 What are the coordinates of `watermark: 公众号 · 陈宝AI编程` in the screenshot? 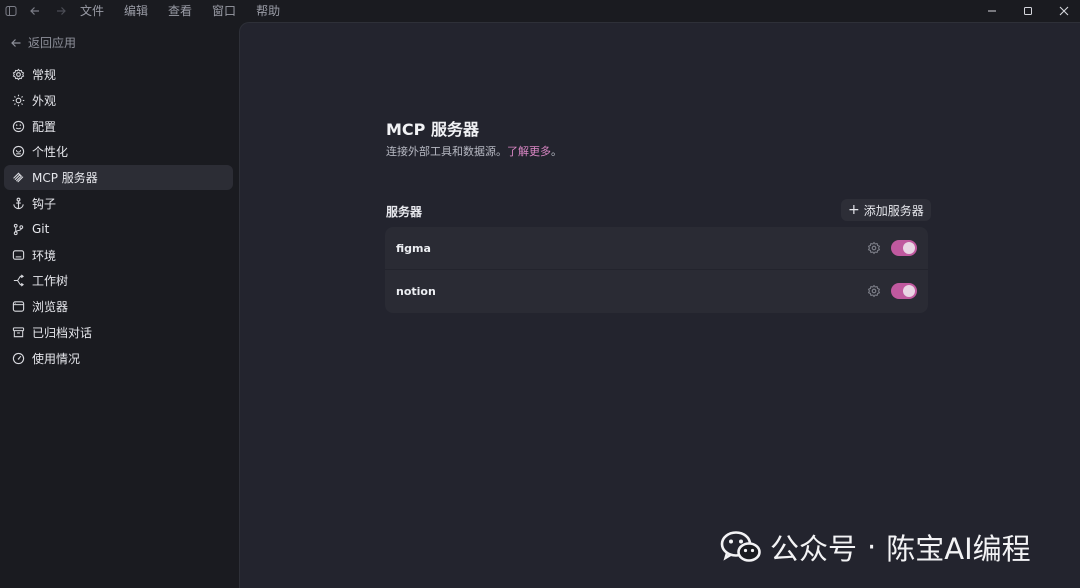 It's located at (875, 547).